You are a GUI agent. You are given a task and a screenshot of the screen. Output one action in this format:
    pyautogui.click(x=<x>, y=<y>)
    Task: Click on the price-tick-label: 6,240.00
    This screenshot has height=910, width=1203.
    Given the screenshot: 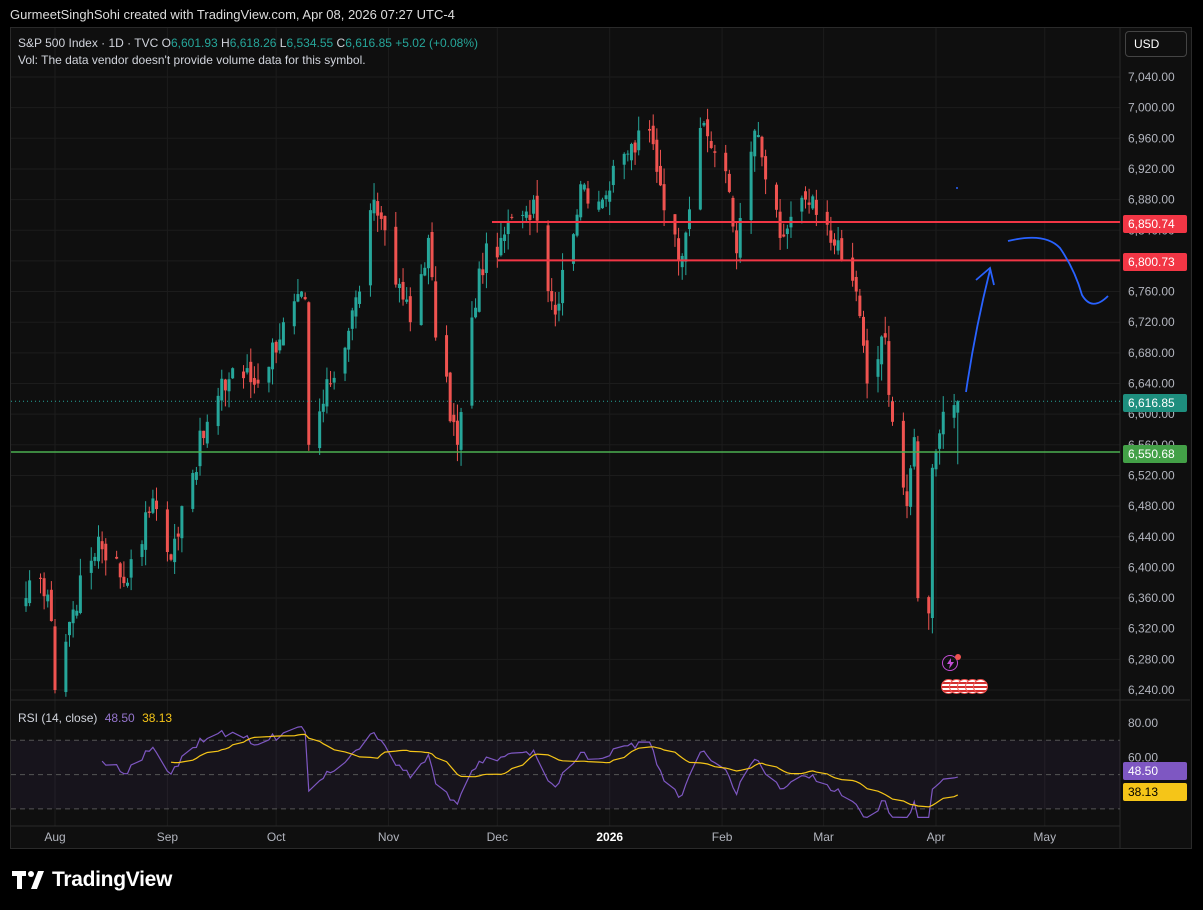 What is the action you would take?
    pyautogui.click(x=1151, y=690)
    